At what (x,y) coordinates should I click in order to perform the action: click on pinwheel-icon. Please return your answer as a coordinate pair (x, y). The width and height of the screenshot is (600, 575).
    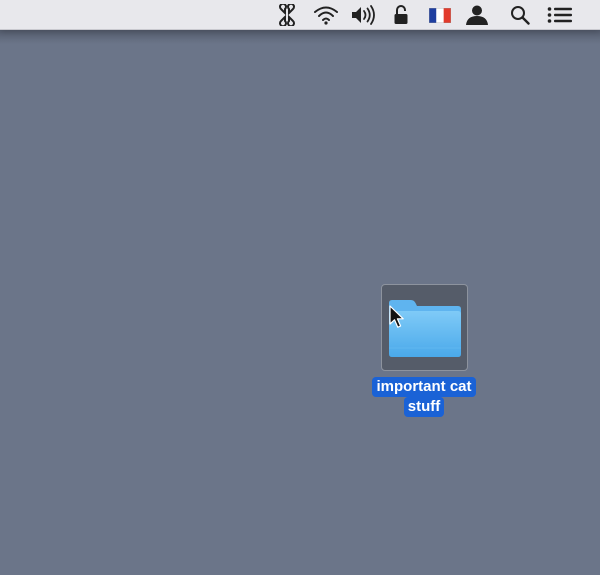
    Looking at the image, I should click on (287, 15).